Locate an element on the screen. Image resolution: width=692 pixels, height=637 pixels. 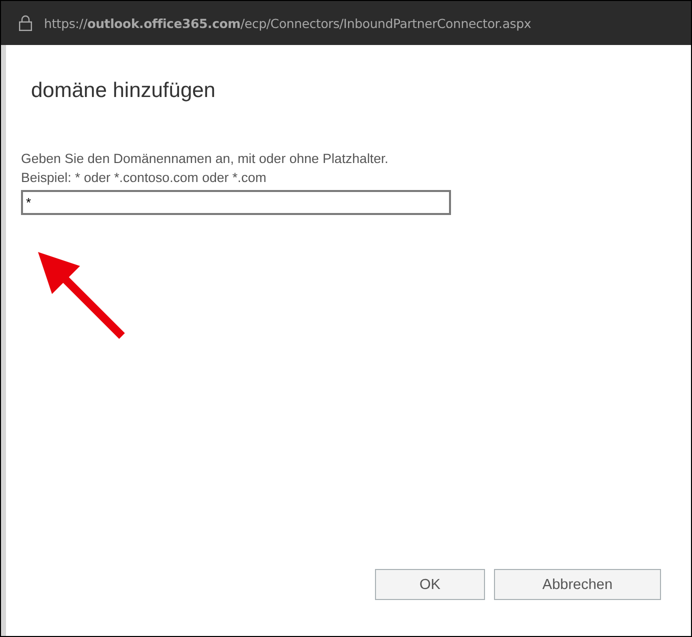
instruction-text: Geben Sie den Domänennamen an, mit oder ohne Platzhalter. is located at coordinates (205, 159).